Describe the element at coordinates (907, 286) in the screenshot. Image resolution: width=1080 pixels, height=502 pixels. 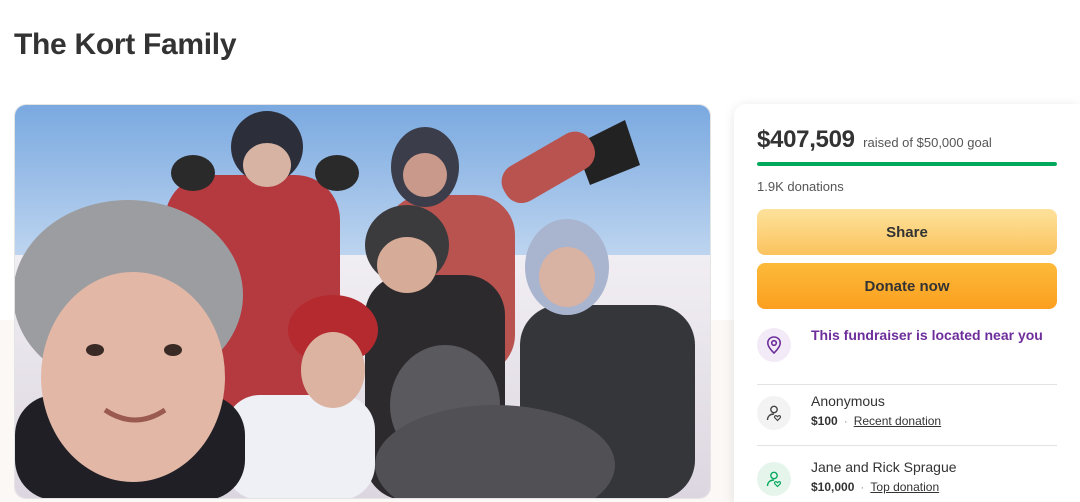
I see `donate-now-button: Donate now` at that location.